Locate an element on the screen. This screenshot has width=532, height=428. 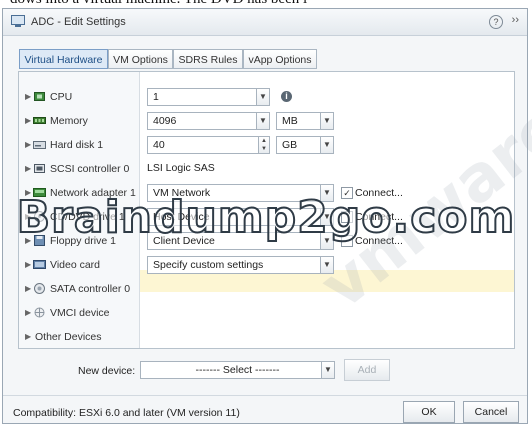
footer-separator is located at coordinates (265, 395).